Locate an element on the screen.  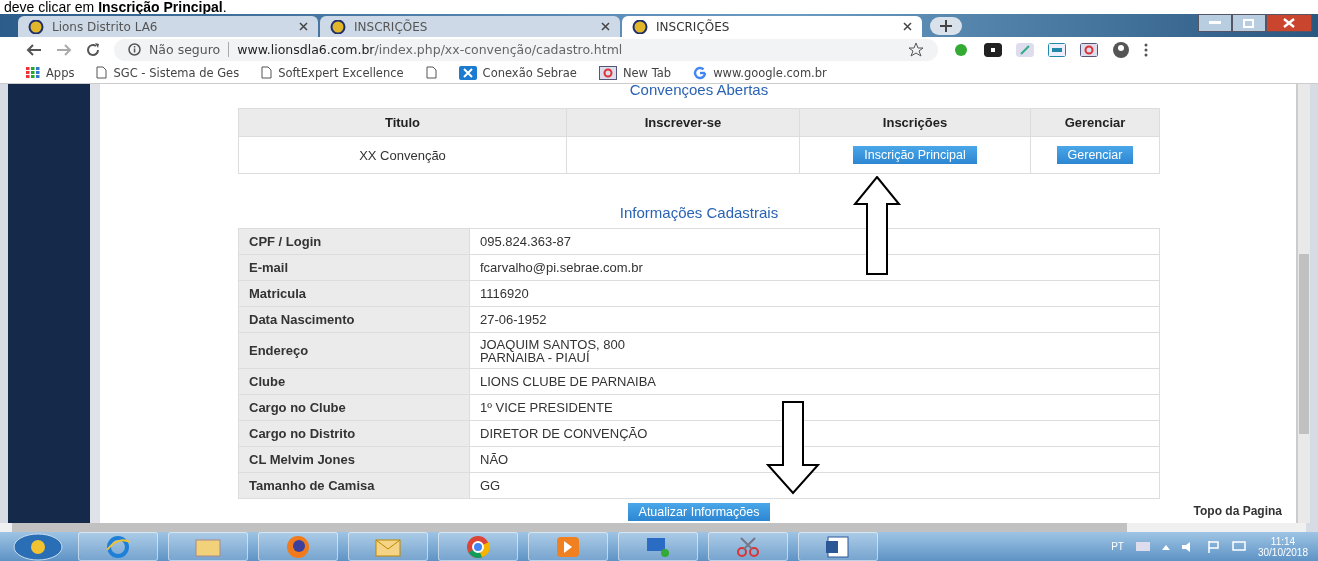
field-label: Matricula is located at coordinates (354, 293).